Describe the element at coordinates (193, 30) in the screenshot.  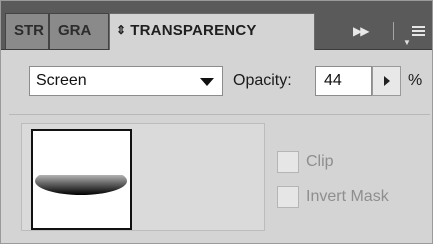
I see `tab-transparency-label: TRANSPARENCY` at that location.